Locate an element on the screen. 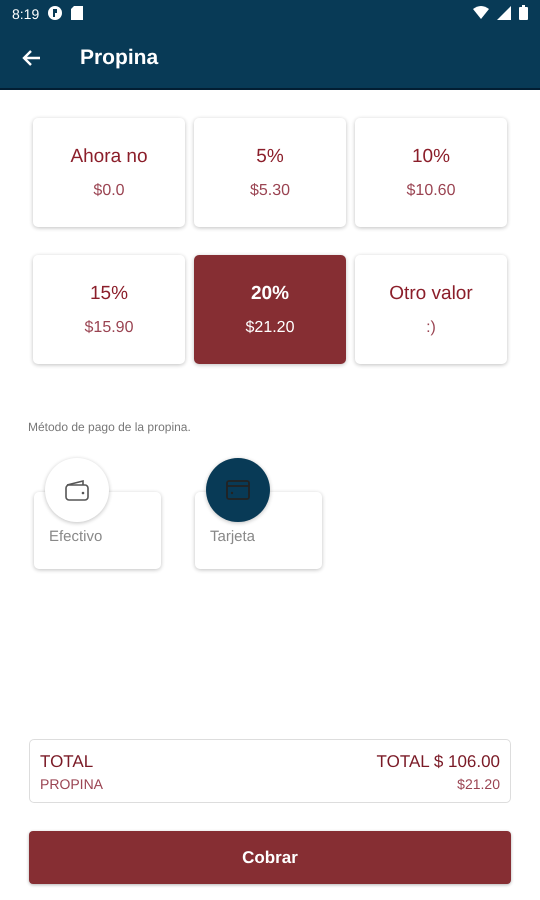 The image size is (540, 900). payment-method-label: Método de pago de la propina. is located at coordinates (109, 426).